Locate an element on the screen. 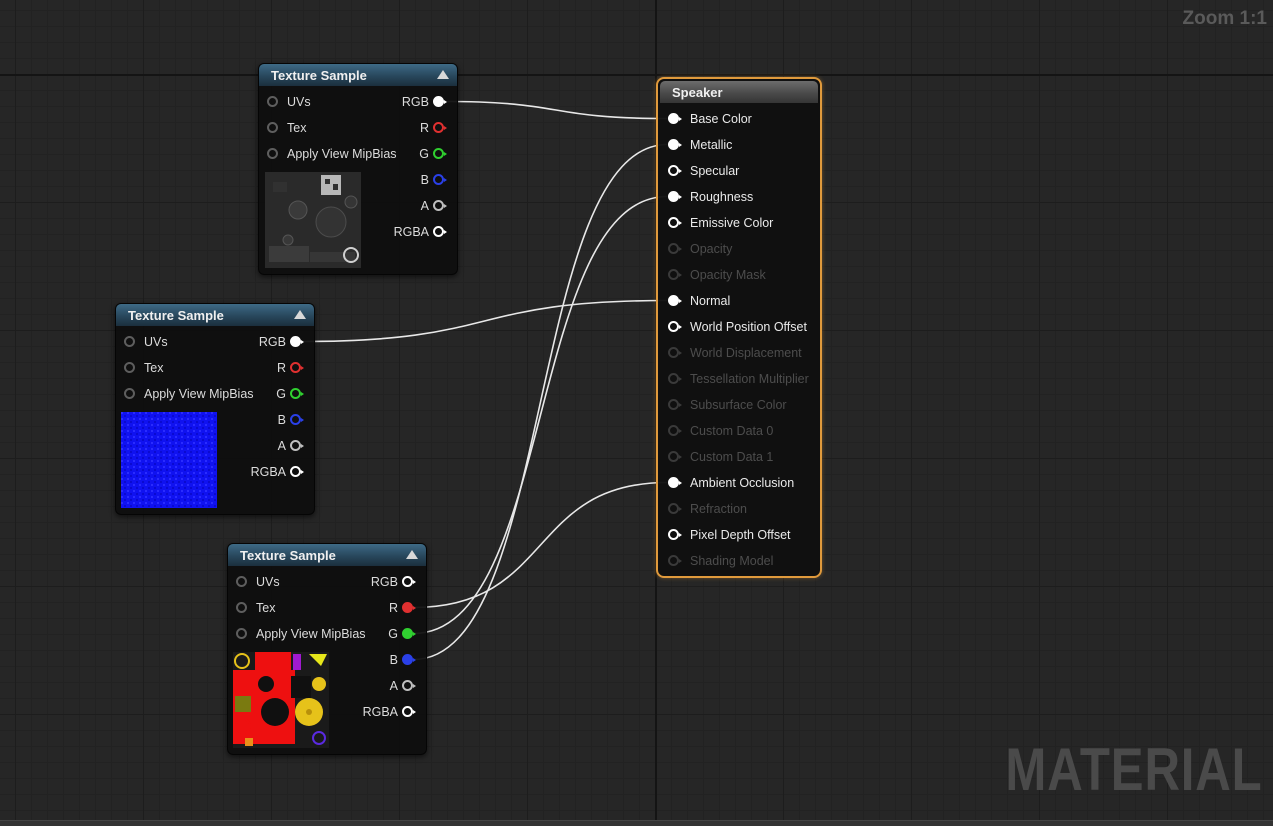 The image size is (1273, 826). node-title: Speaker is located at coordinates (697, 92).